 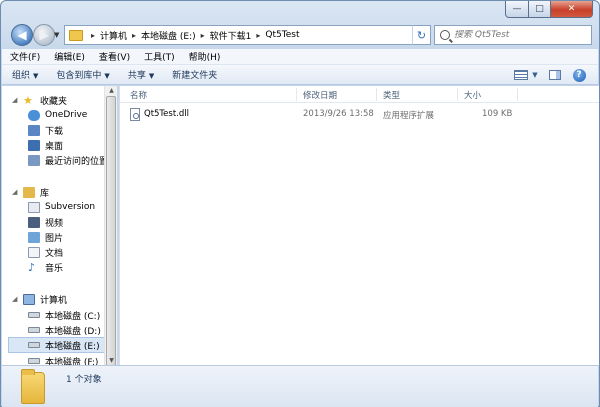 I want to click on organize-button: 组织 ▼, so click(x=25, y=74).